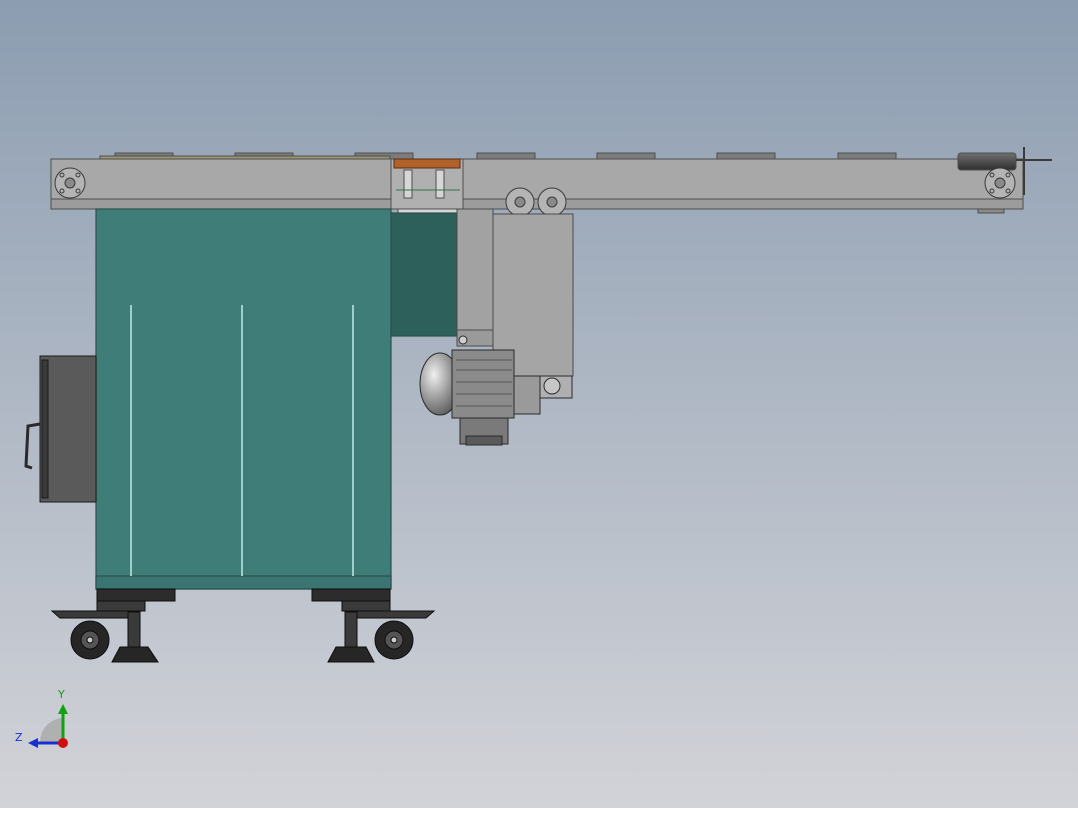  I want to click on z-axis-label: Z, so click(19, 737).